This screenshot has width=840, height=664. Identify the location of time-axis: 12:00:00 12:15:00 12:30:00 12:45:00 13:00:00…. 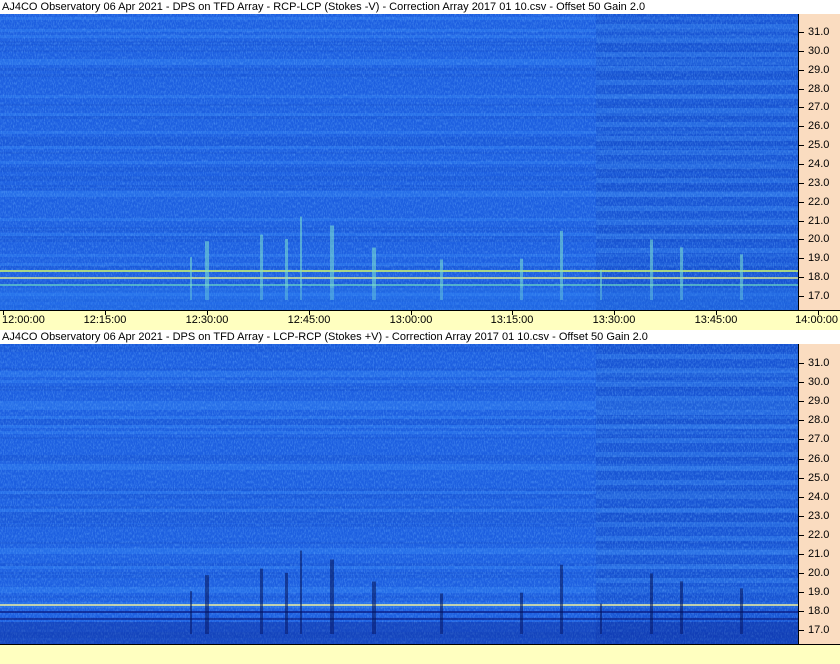
(420, 320).